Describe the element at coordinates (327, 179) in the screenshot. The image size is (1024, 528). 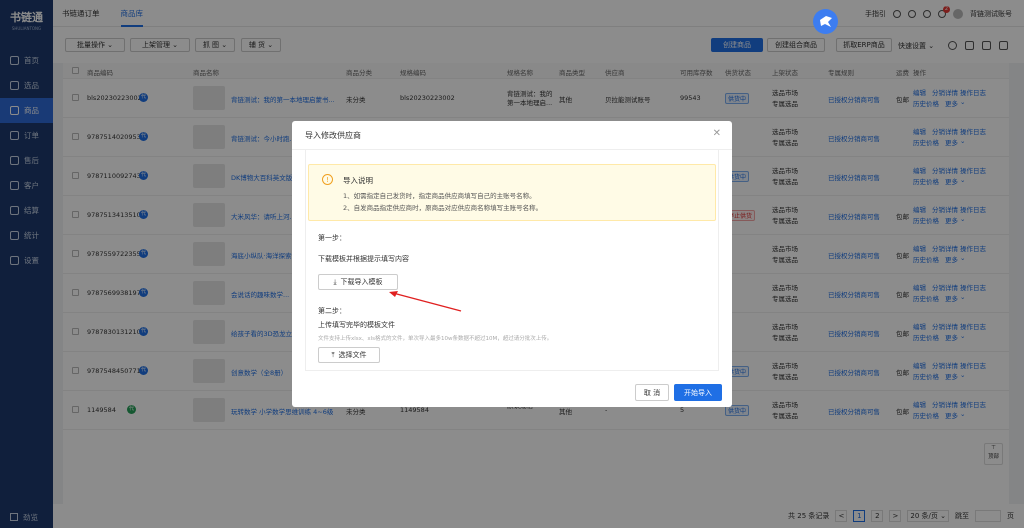
I see `warning-icon: !` at that location.